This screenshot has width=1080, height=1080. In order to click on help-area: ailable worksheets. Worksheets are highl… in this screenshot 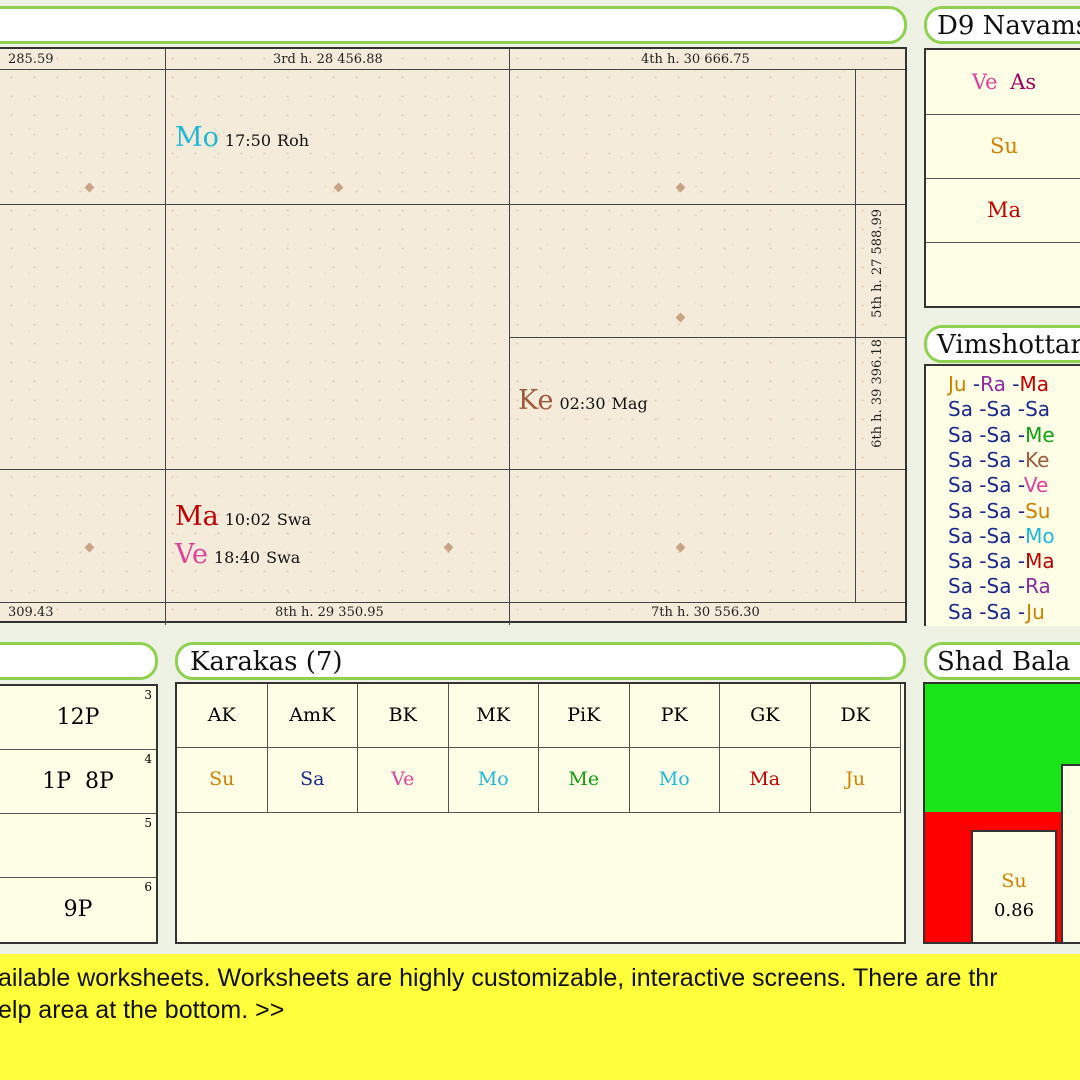, I will do `click(540, 1017)`.